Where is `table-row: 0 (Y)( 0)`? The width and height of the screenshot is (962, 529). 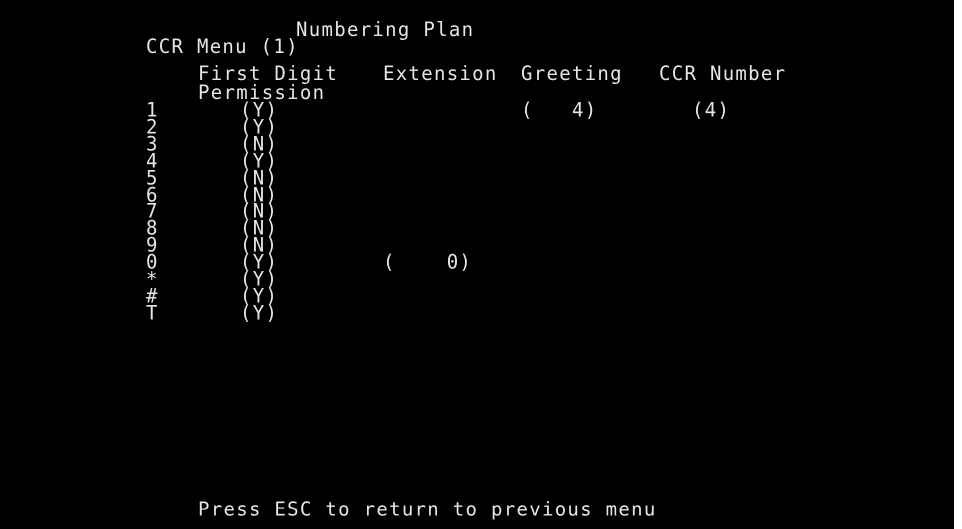
table-row: 0 (Y)( 0) is located at coordinates (477, 263).